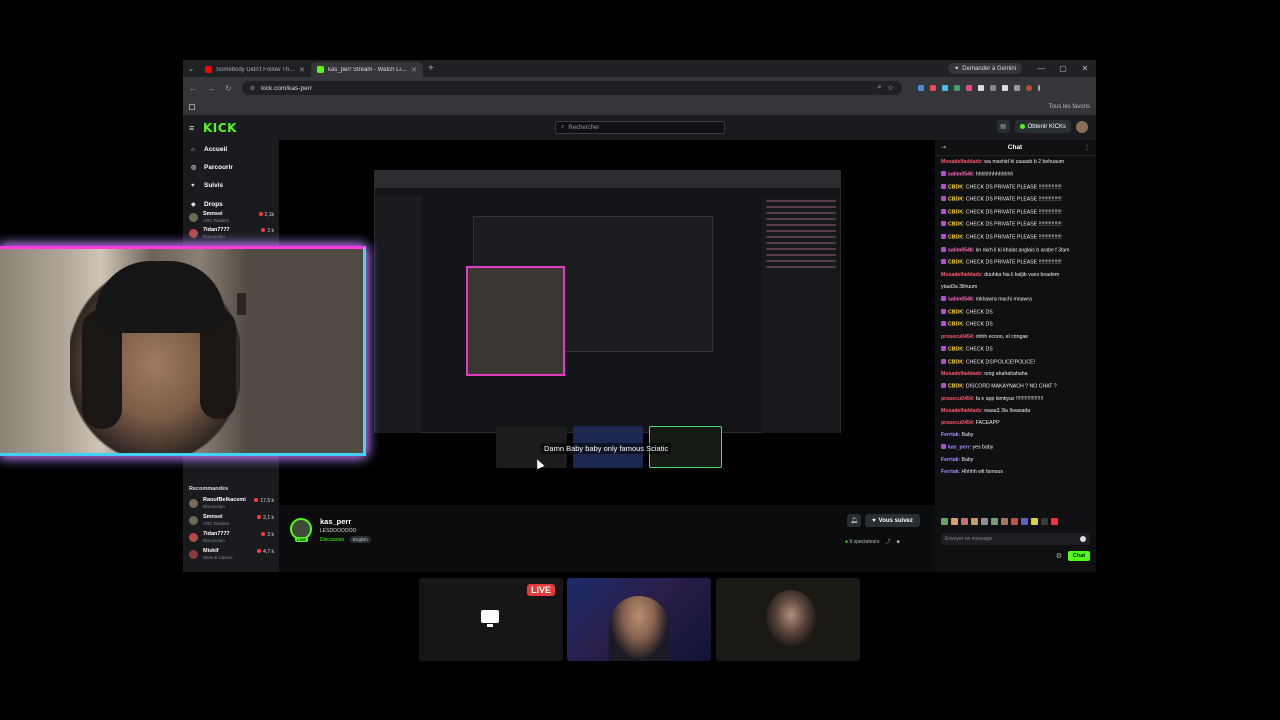 The width and height of the screenshot is (1280, 720). I want to click on notification-bell-icon: 🔔︎, so click(854, 520).